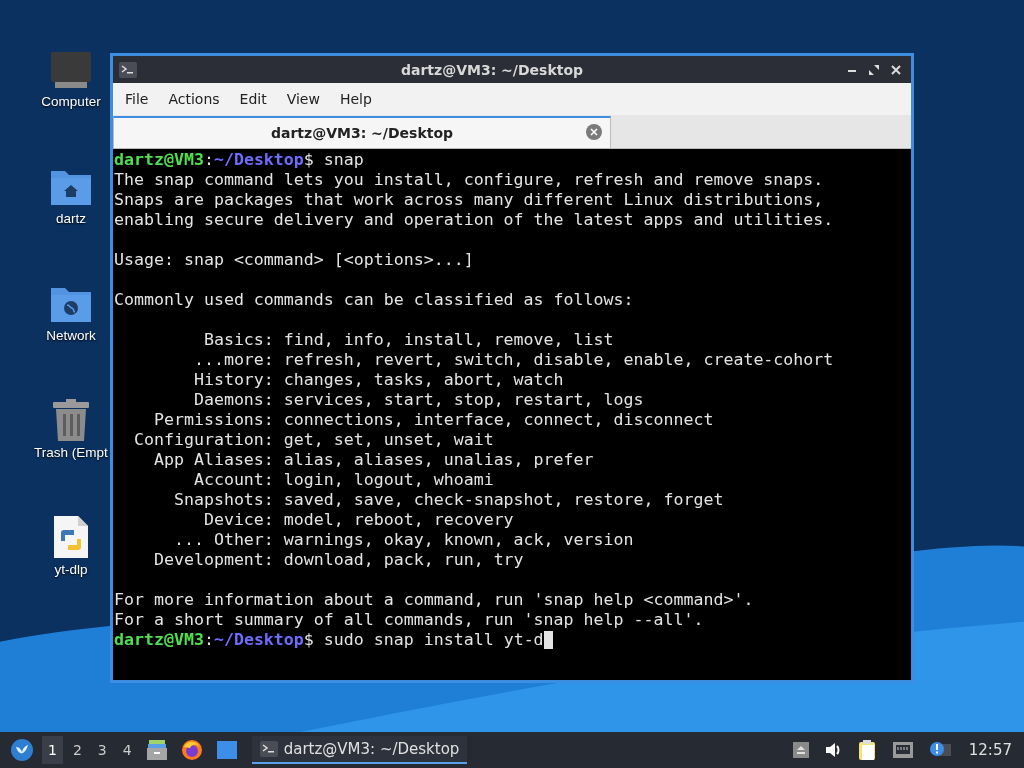 The image size is (1024, 768). I want to click on output-line: Configuration: get, set, unset, wait, so click(313, 440).